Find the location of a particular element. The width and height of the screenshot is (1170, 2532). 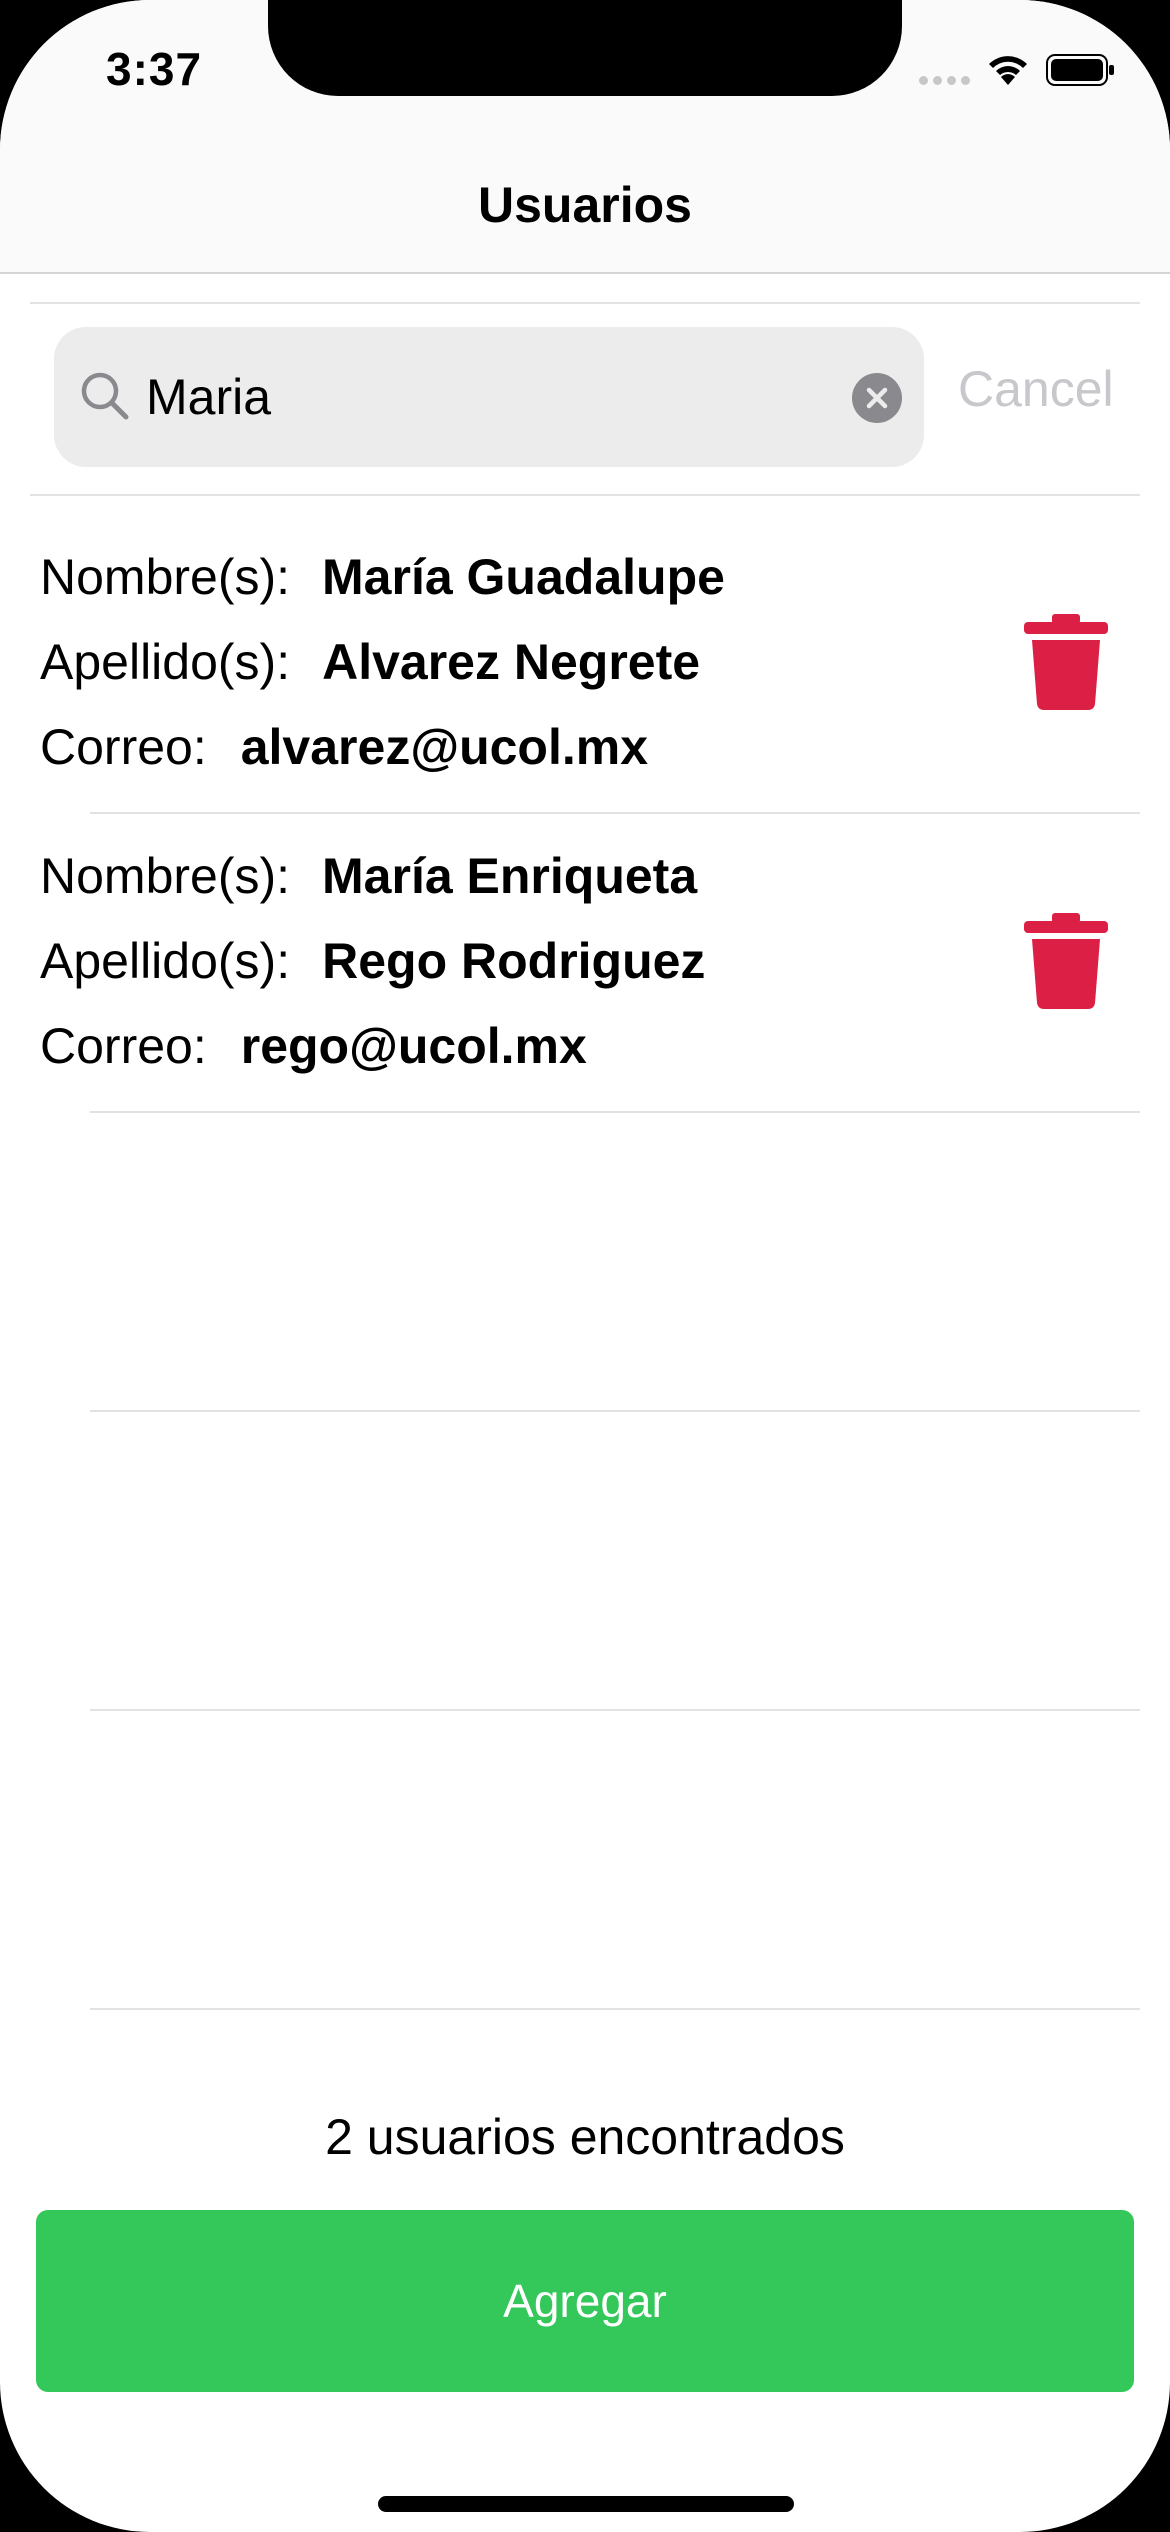

search-input is located at coordinates (496, 397).